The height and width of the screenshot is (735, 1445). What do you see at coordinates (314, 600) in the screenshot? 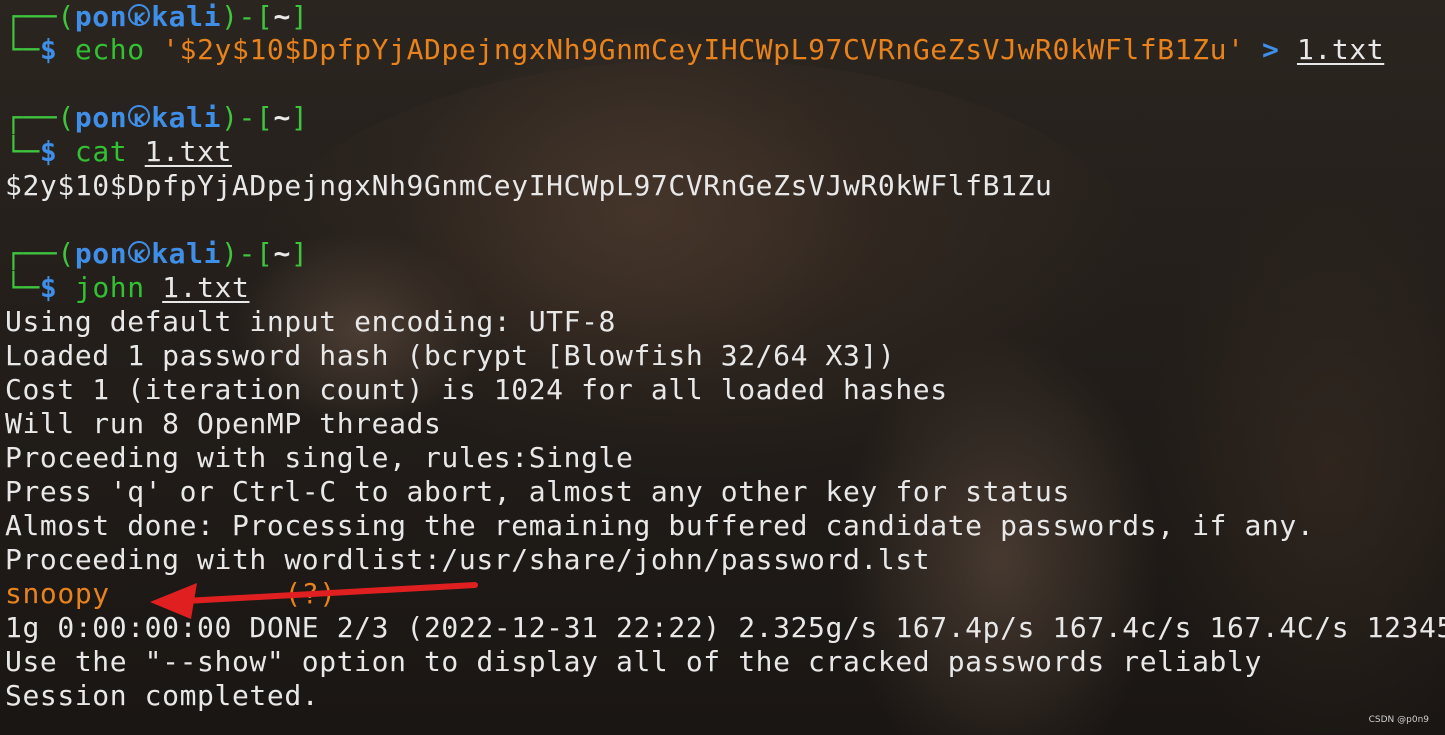
I see `red-arrow-icon` at bounding box center [314, 600].